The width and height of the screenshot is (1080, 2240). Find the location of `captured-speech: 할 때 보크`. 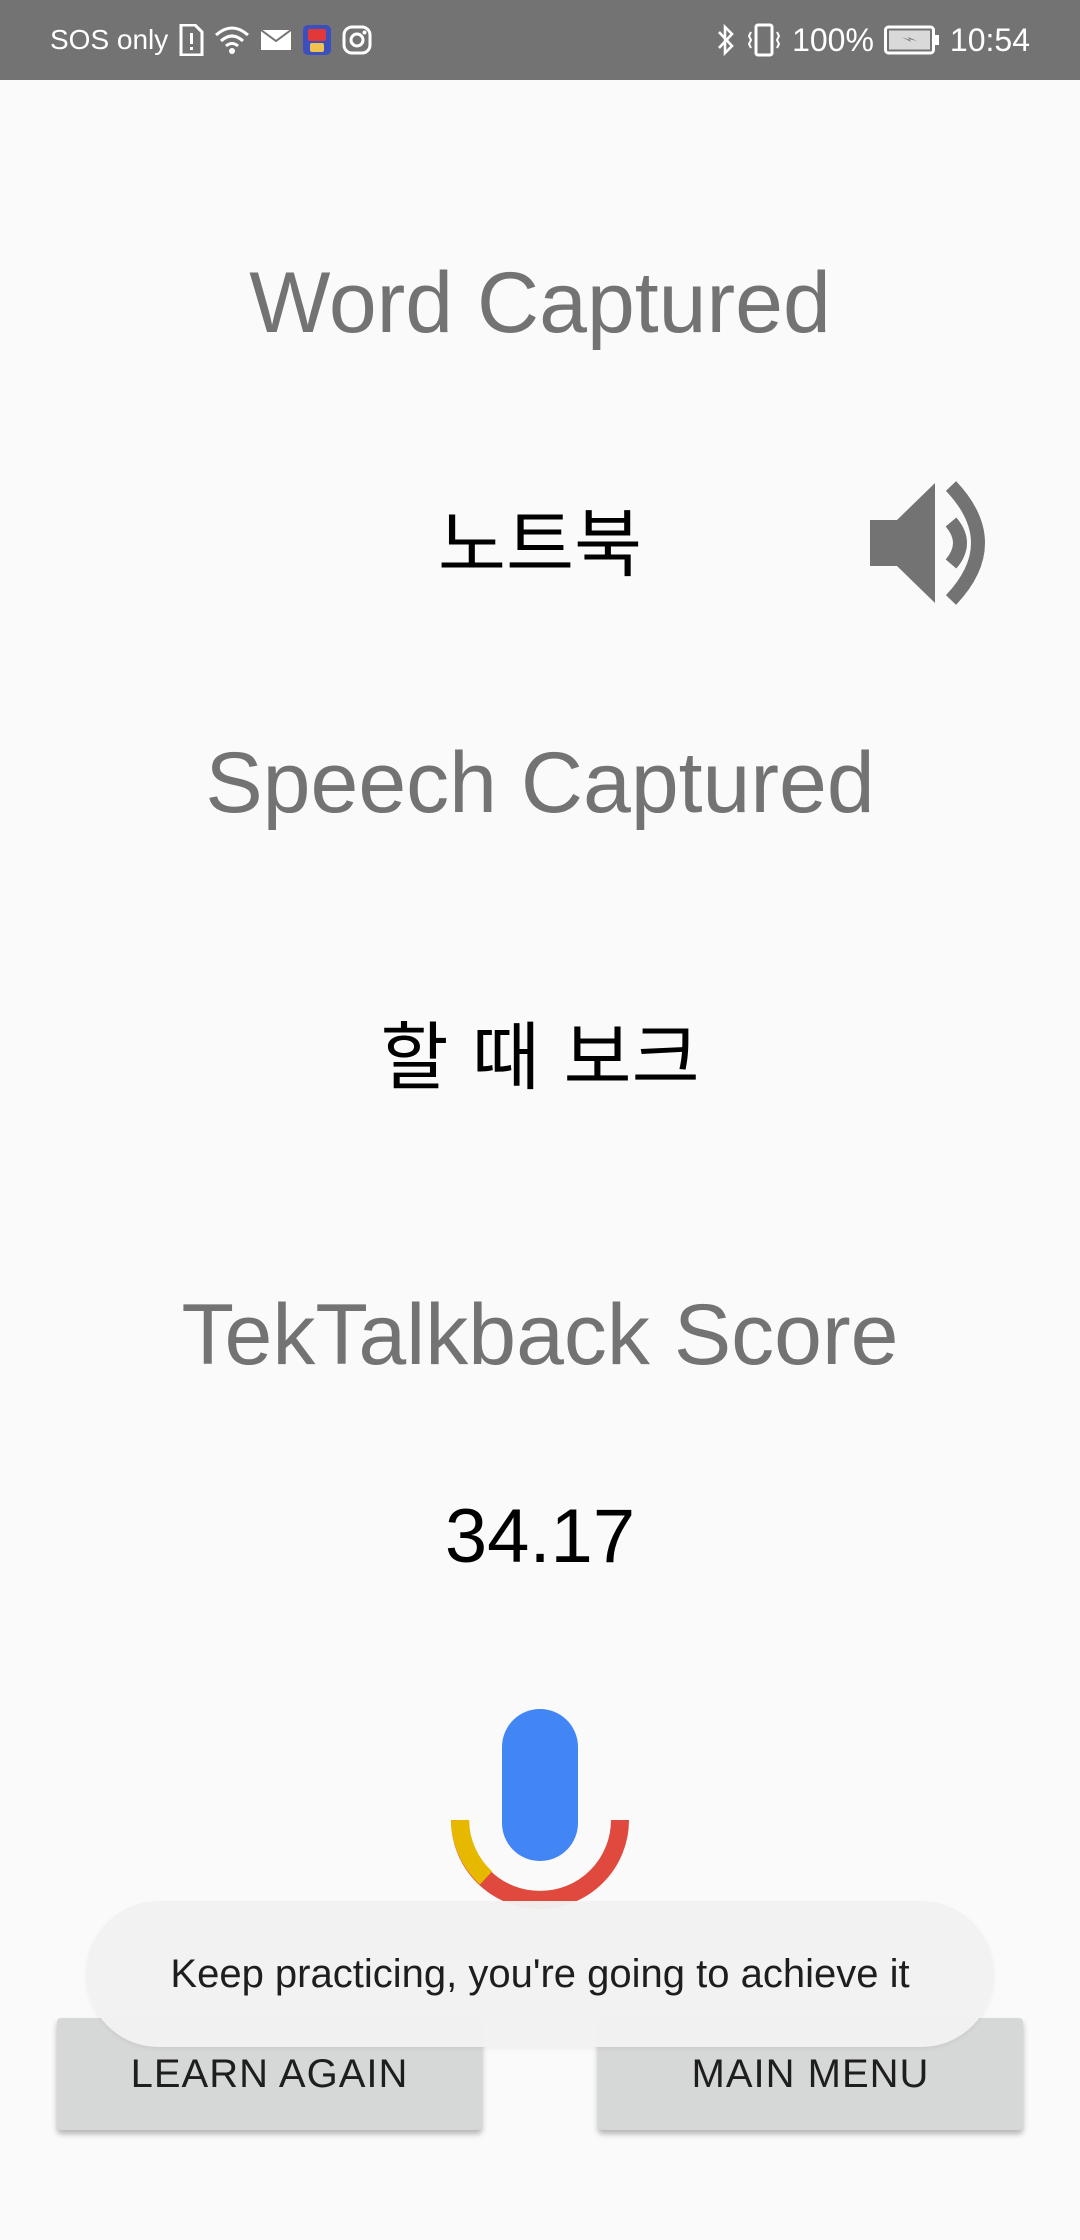

captured-speech: 할 때 보크 is located at coordinates (540, 1058).